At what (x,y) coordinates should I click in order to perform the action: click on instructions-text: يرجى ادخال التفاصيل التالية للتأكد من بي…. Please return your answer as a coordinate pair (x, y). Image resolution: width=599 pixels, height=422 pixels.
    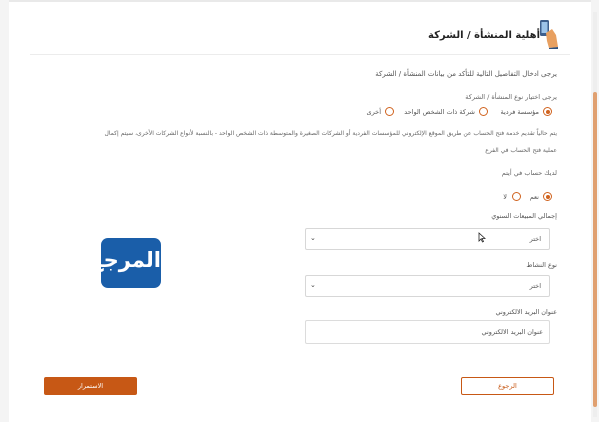
    Looking at the image, I should click on (466, 74).